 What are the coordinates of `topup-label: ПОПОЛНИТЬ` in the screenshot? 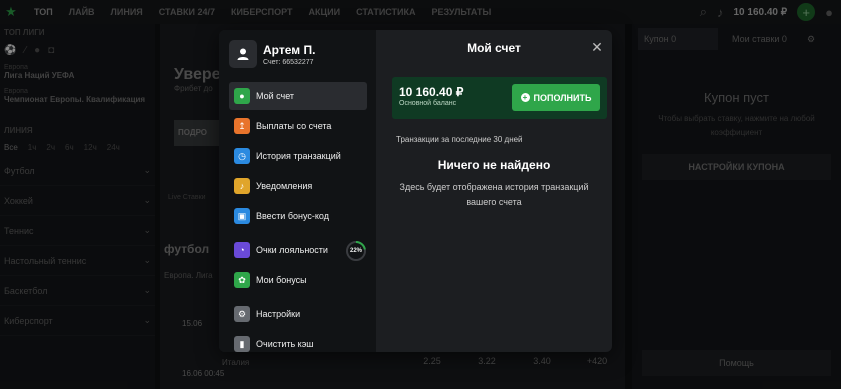 It's located at (562, 97).